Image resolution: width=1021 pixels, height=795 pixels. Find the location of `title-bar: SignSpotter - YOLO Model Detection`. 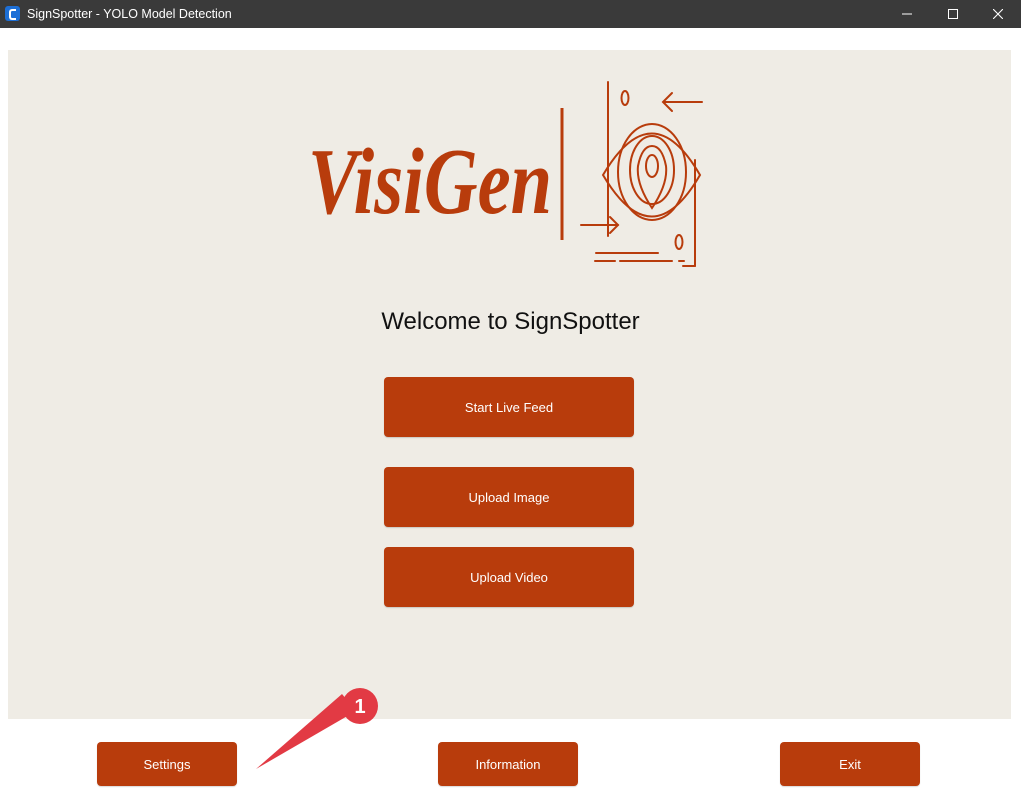

title-bar: SignSpotter - YOLO Model Detection is located at coordinates (510, 14).